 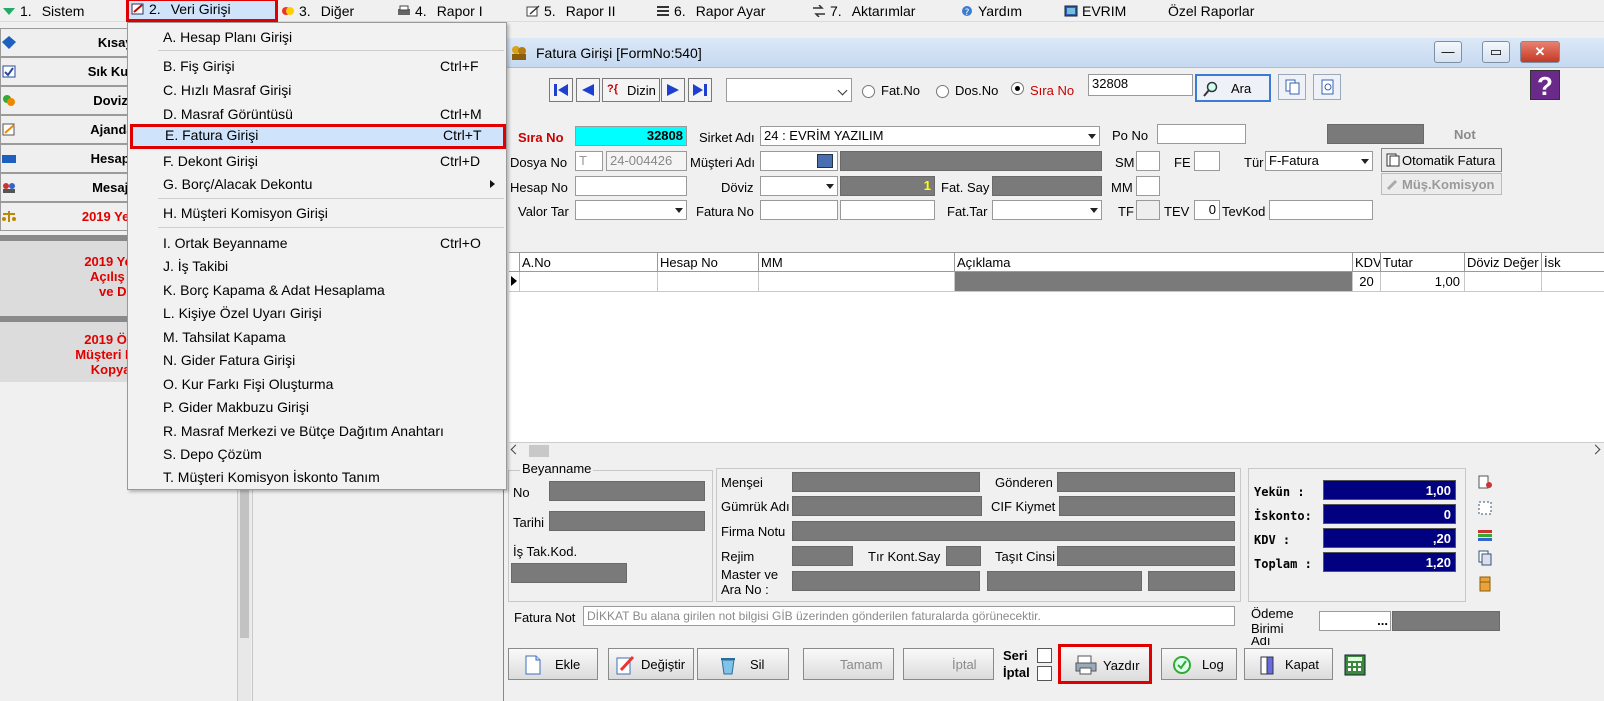 What do you see at coordinates (1446, 621) in the screenshot?
I see `odeme-birimi-adi-field` at bounding box center [1446, 621].